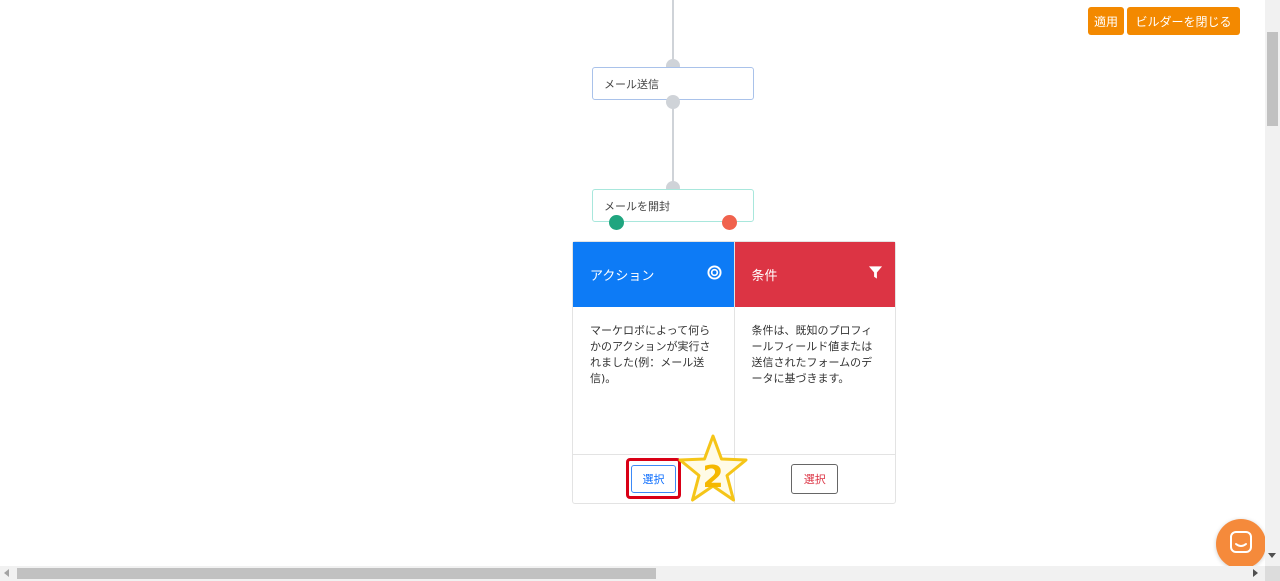  Describe the element at coordinates (729, 222) in the screenshot. I see `no-port` at that location.